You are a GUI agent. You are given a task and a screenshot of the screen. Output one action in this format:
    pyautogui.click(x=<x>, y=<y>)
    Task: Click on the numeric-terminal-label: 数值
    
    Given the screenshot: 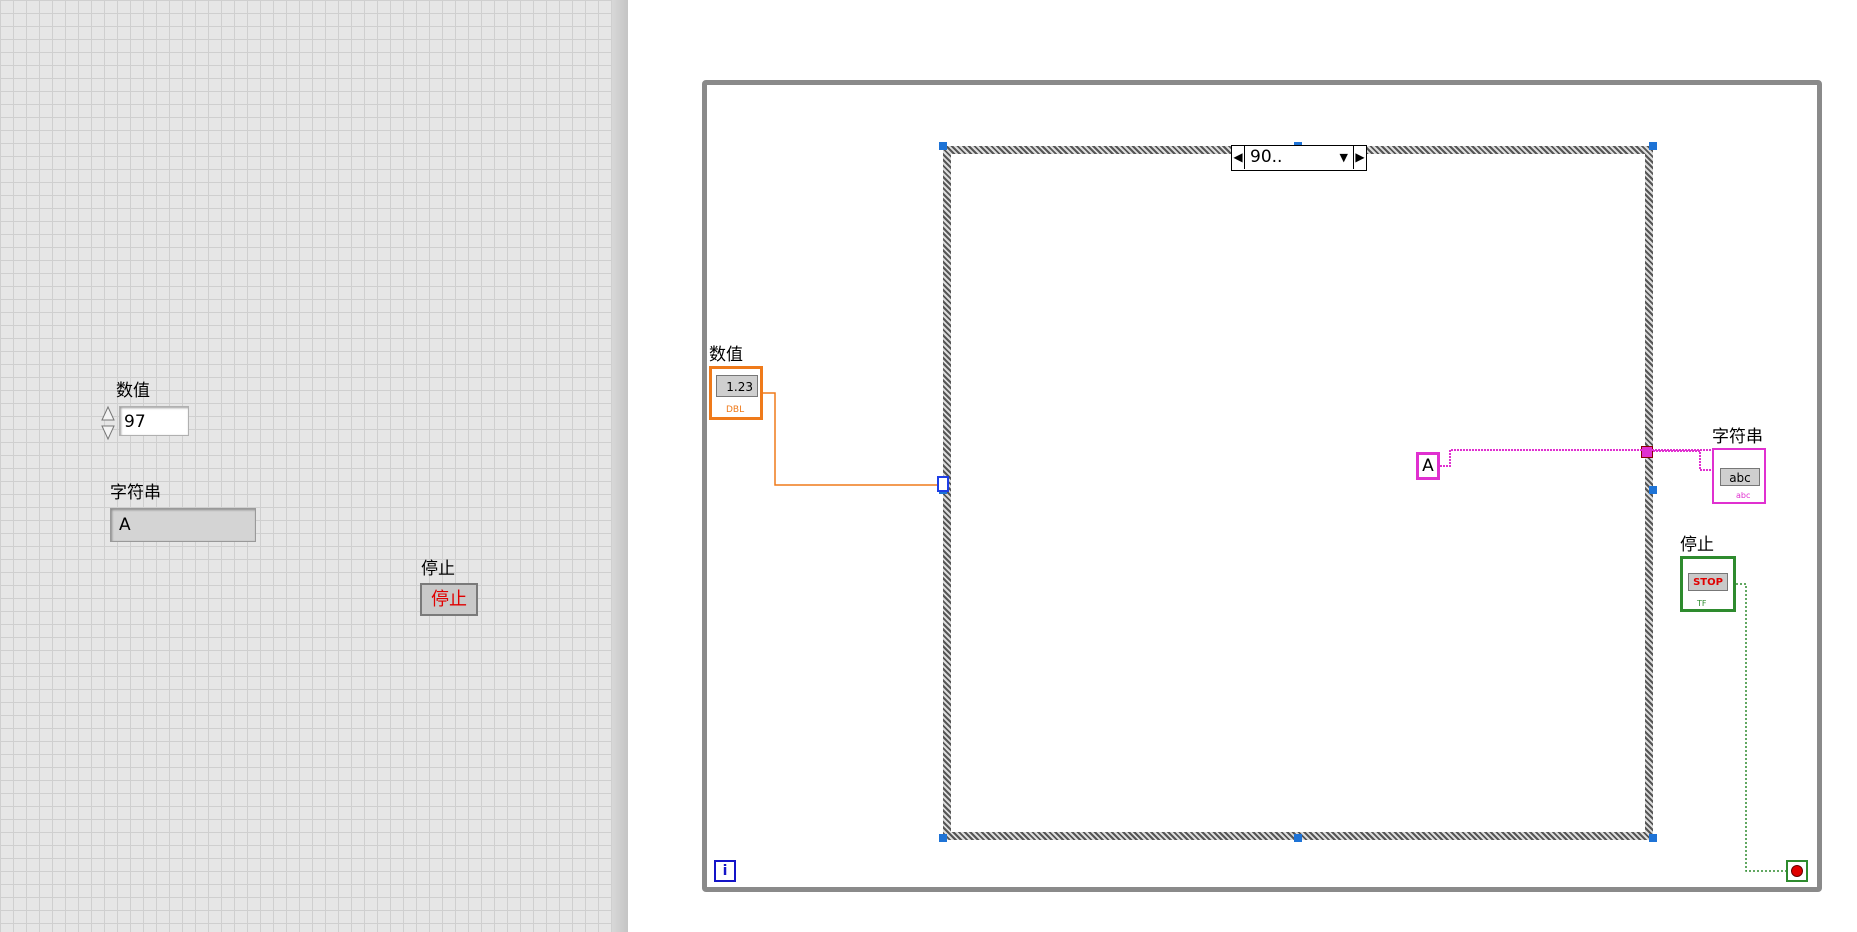 What is the action you would take?
    pyautogui.click(x=726, y=355)
    